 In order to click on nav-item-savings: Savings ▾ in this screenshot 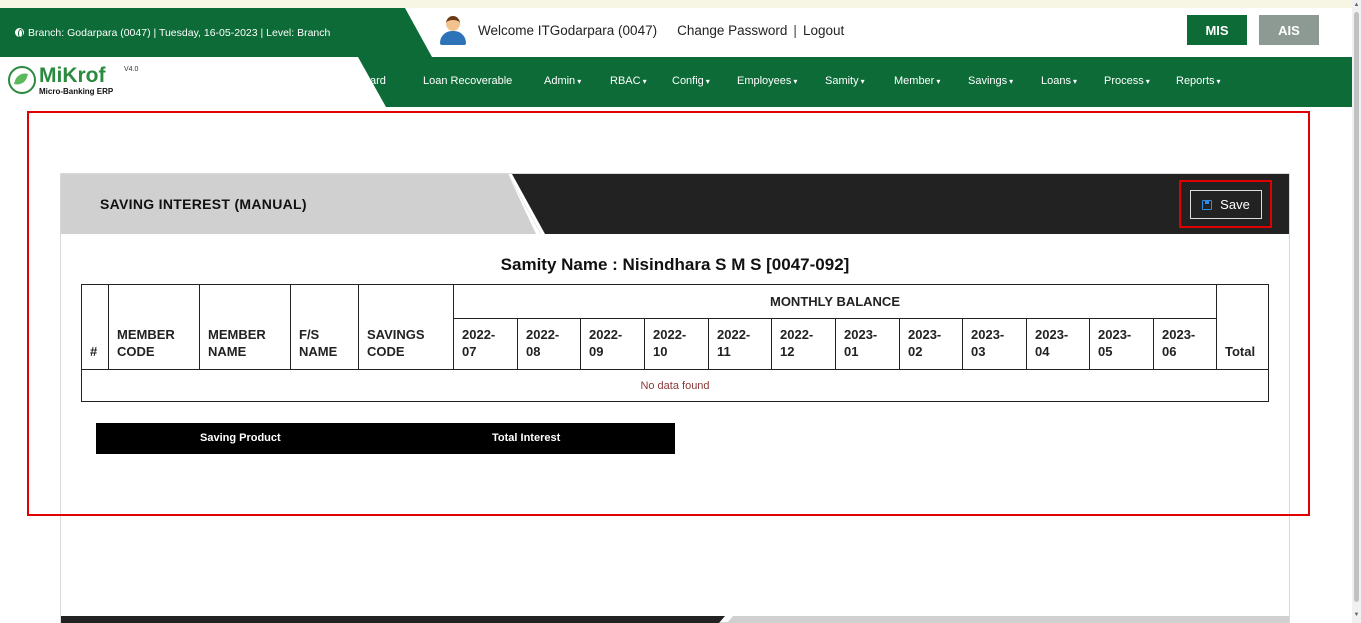, I will do `click(990, 81)`.